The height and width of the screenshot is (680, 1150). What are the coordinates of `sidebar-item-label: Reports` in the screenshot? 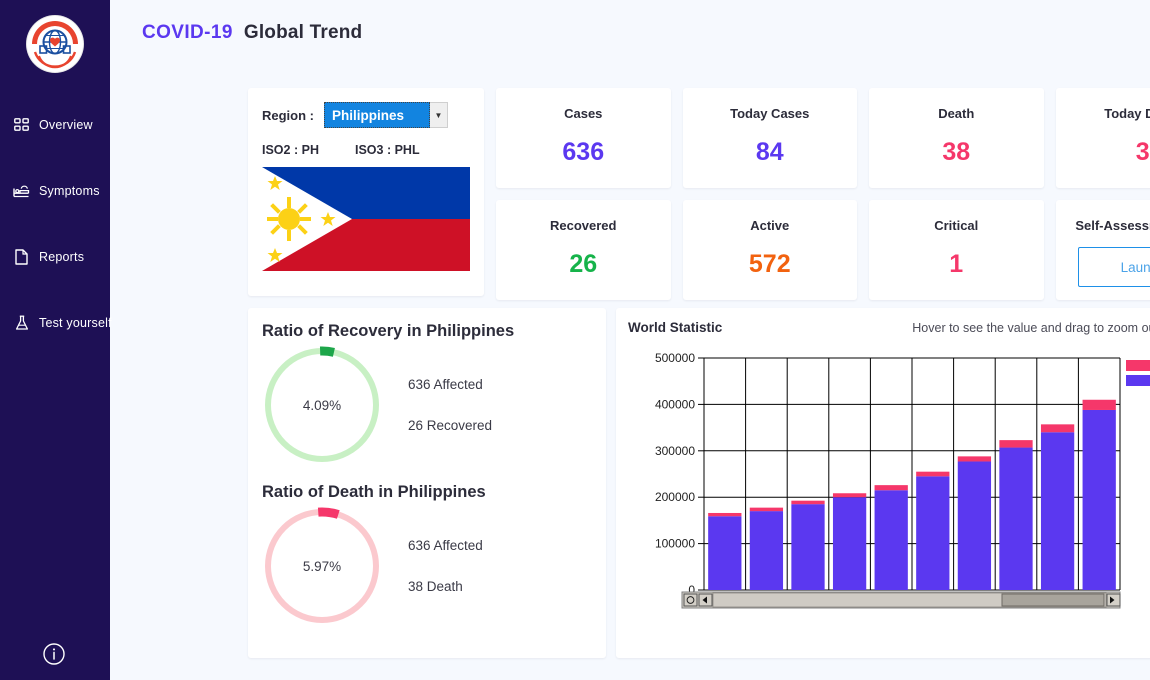 It's located at (62, 257).